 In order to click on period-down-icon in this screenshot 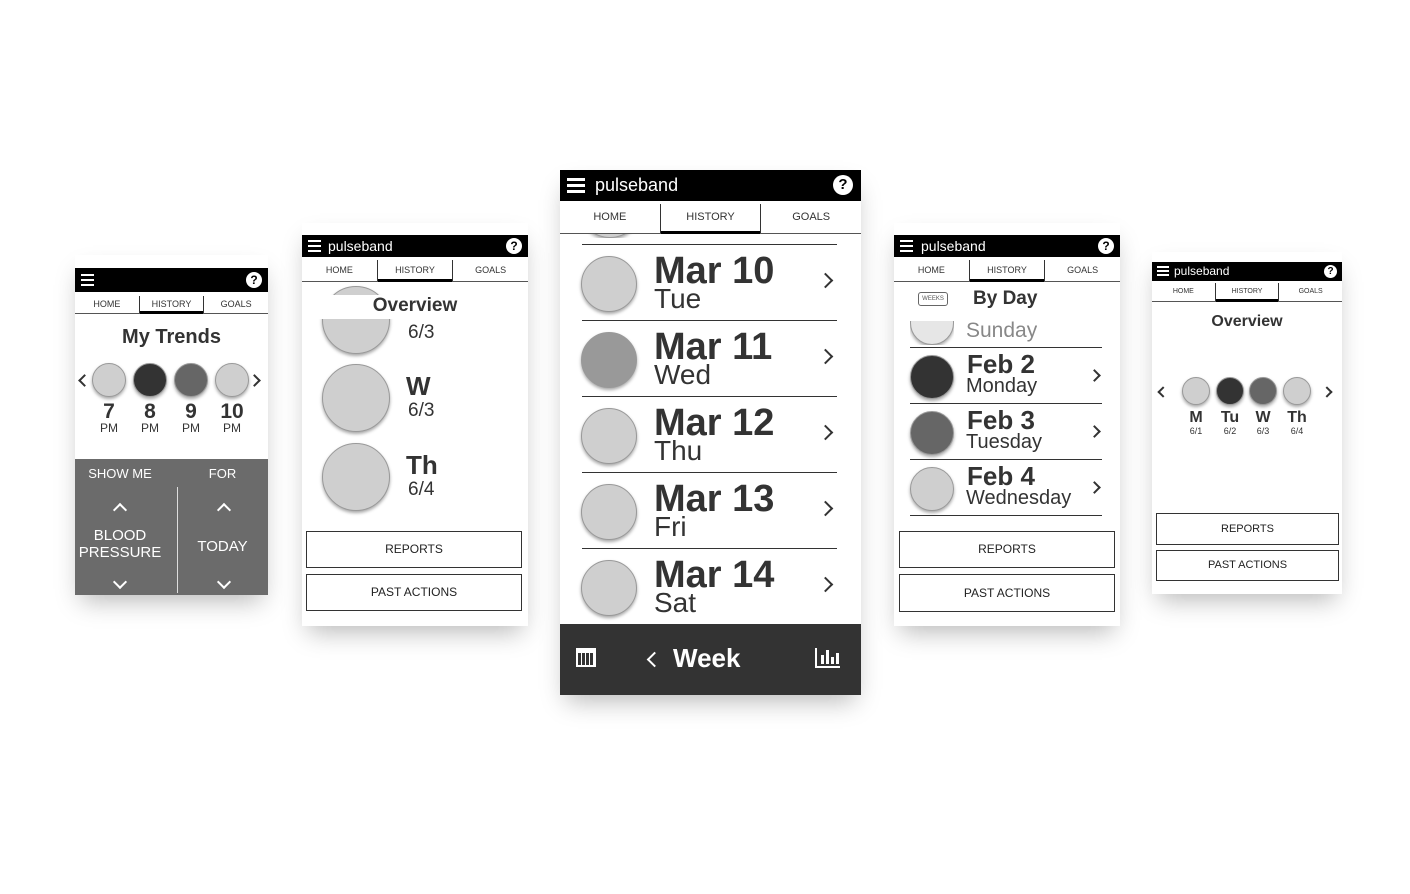, I will do `click(224, 582)`.